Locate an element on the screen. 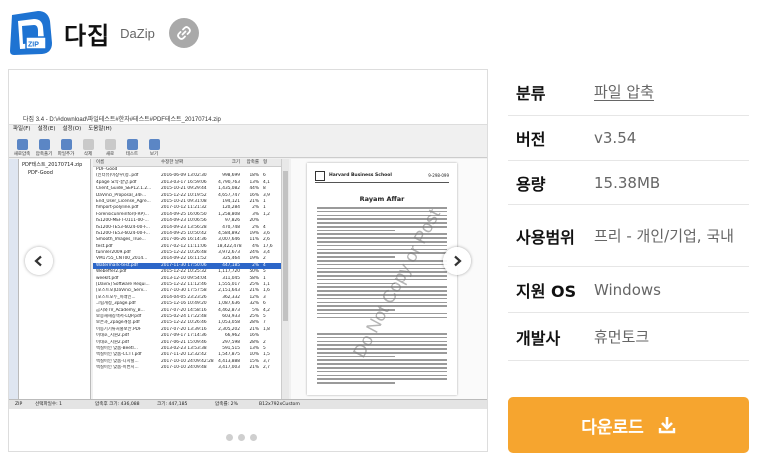 Image resolution: width=757 pixels, height=466 pixels. chevron-right-icon is located at coordinates (458, 261).